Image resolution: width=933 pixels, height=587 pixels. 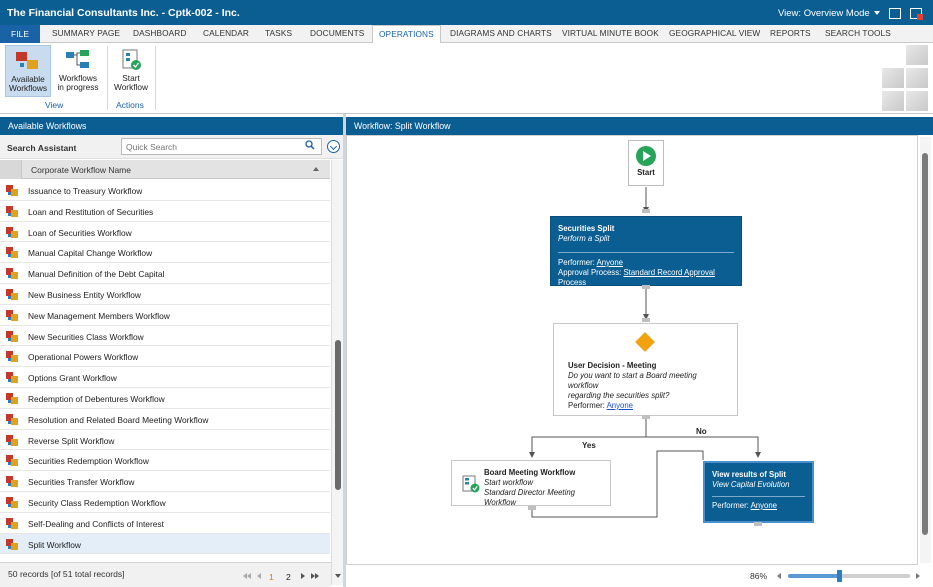 What do you see at coordinates (54, 105) in the screenshot?
I see `view-group-label: View` at bounding box center [54, 105].